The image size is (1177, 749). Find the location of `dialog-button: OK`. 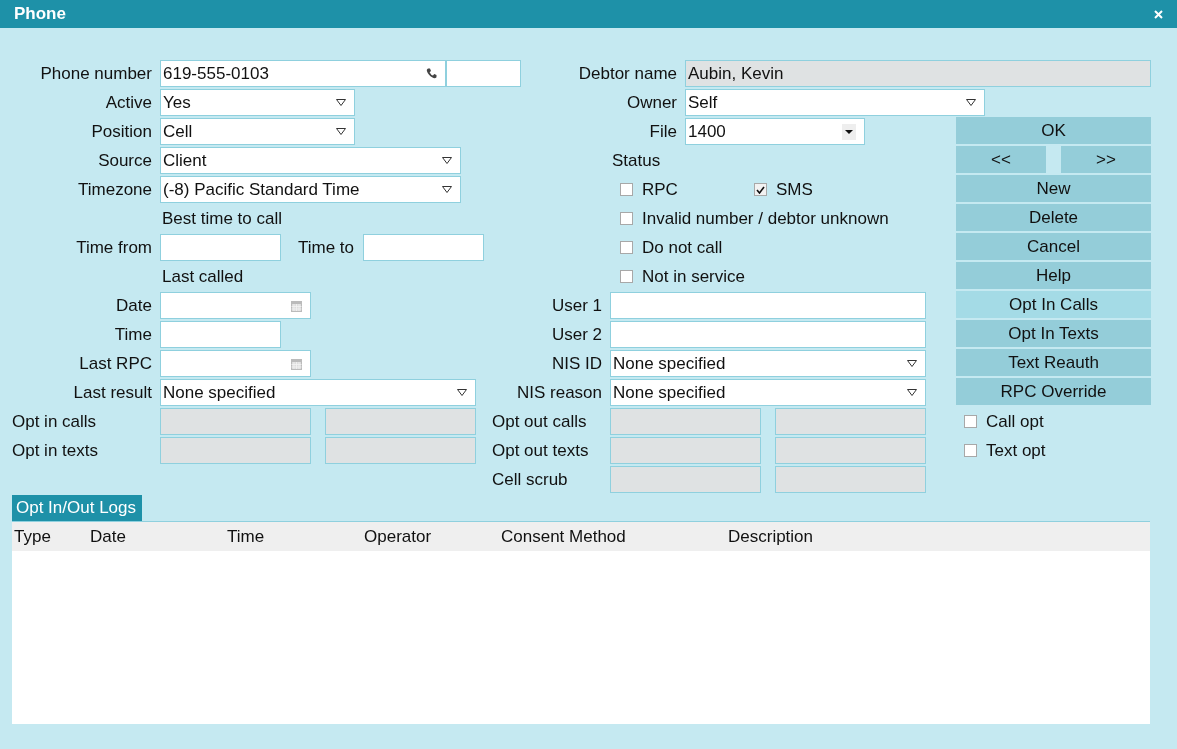

dialog-button: OK is located at coordinates (1053, 130).